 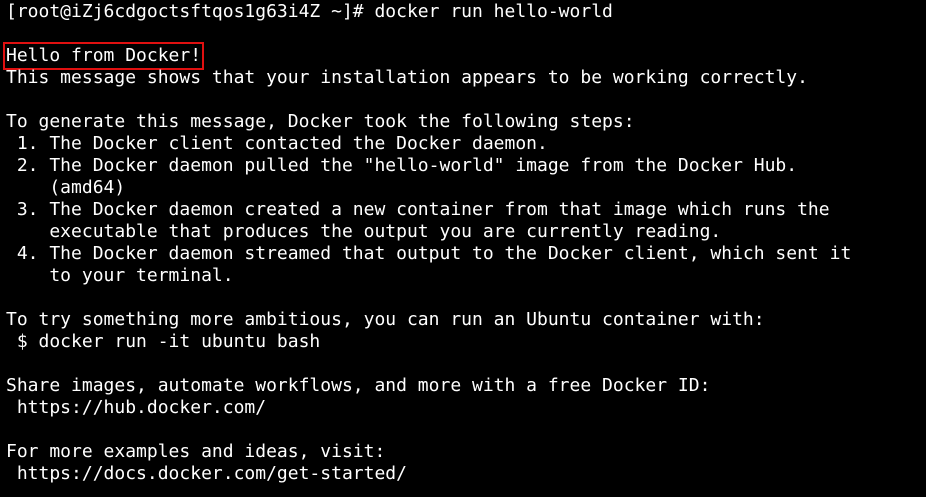 I want to click on output-line: For more examples and ideas, visit:, so click(x=196, y=451).